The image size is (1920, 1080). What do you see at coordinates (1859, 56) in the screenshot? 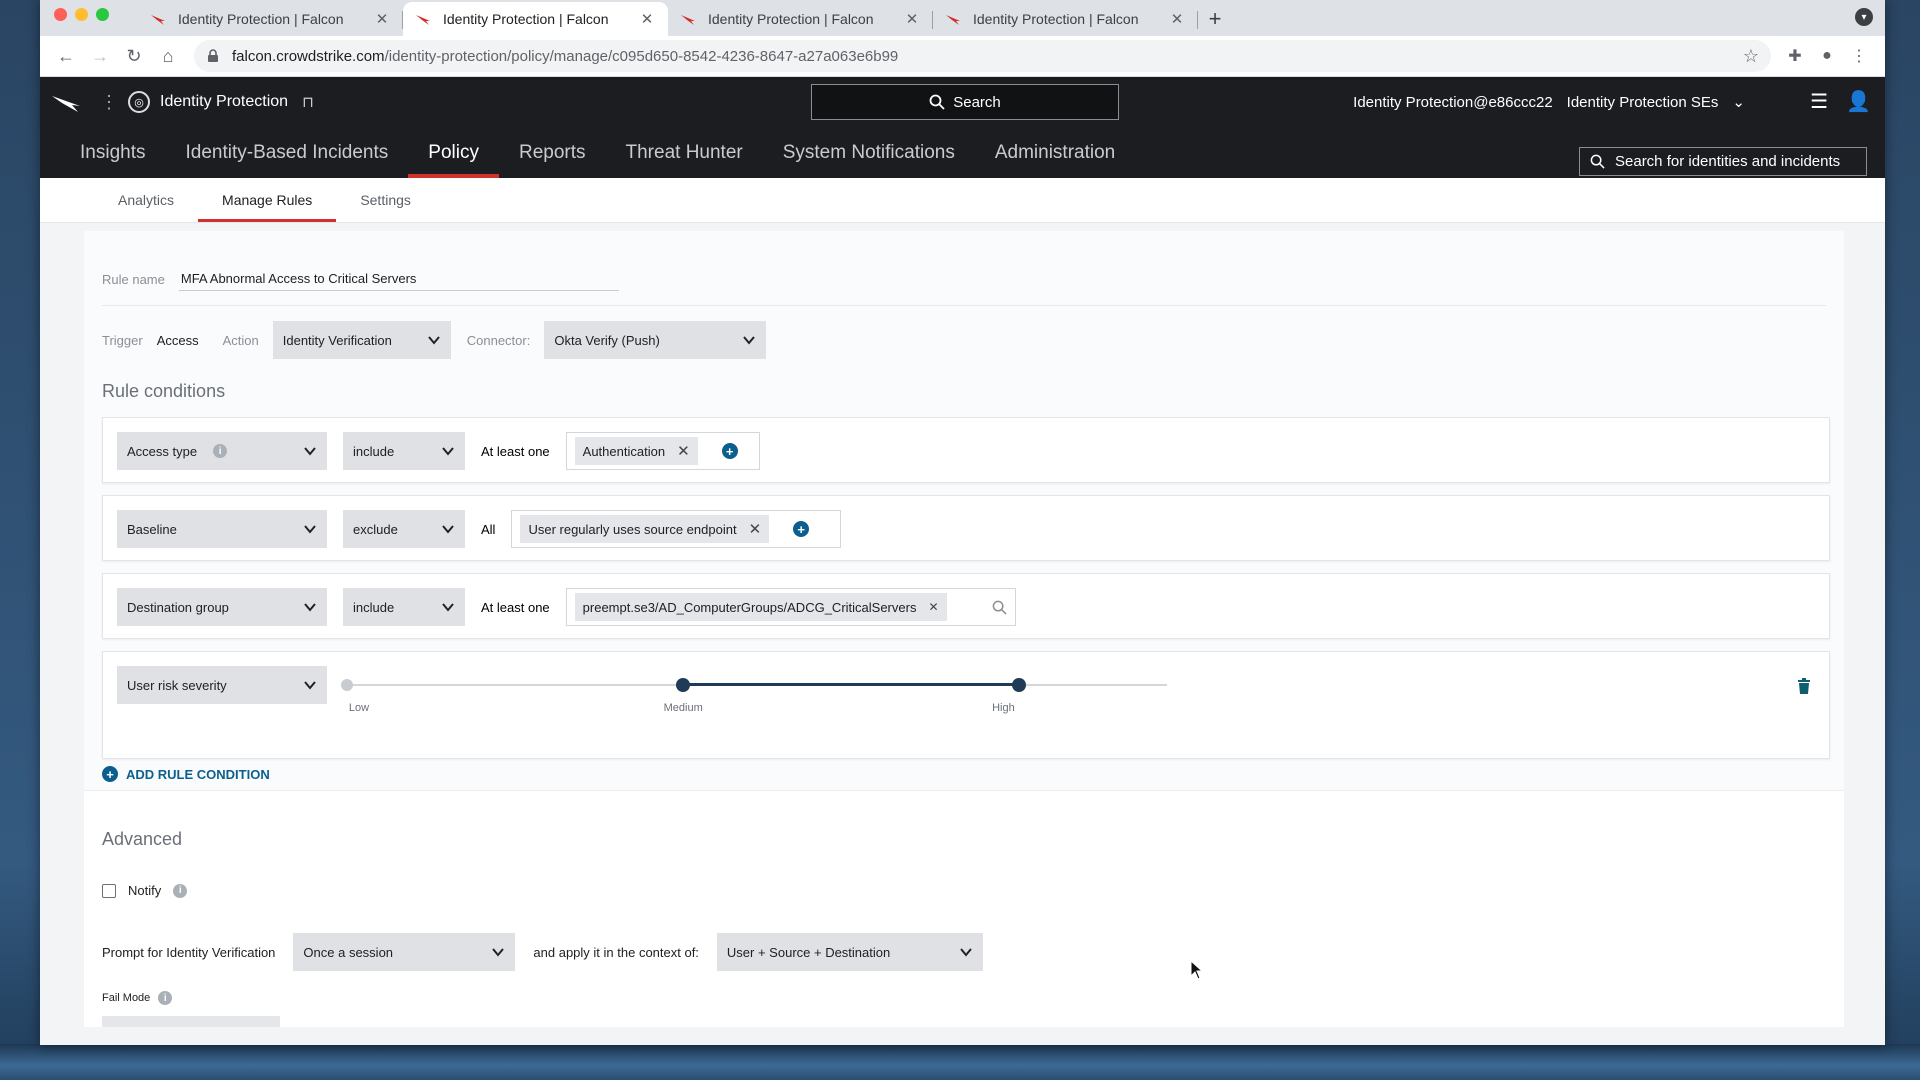
I see `browser-menu-icon: ⋮` at bounding box center [1859, 56].